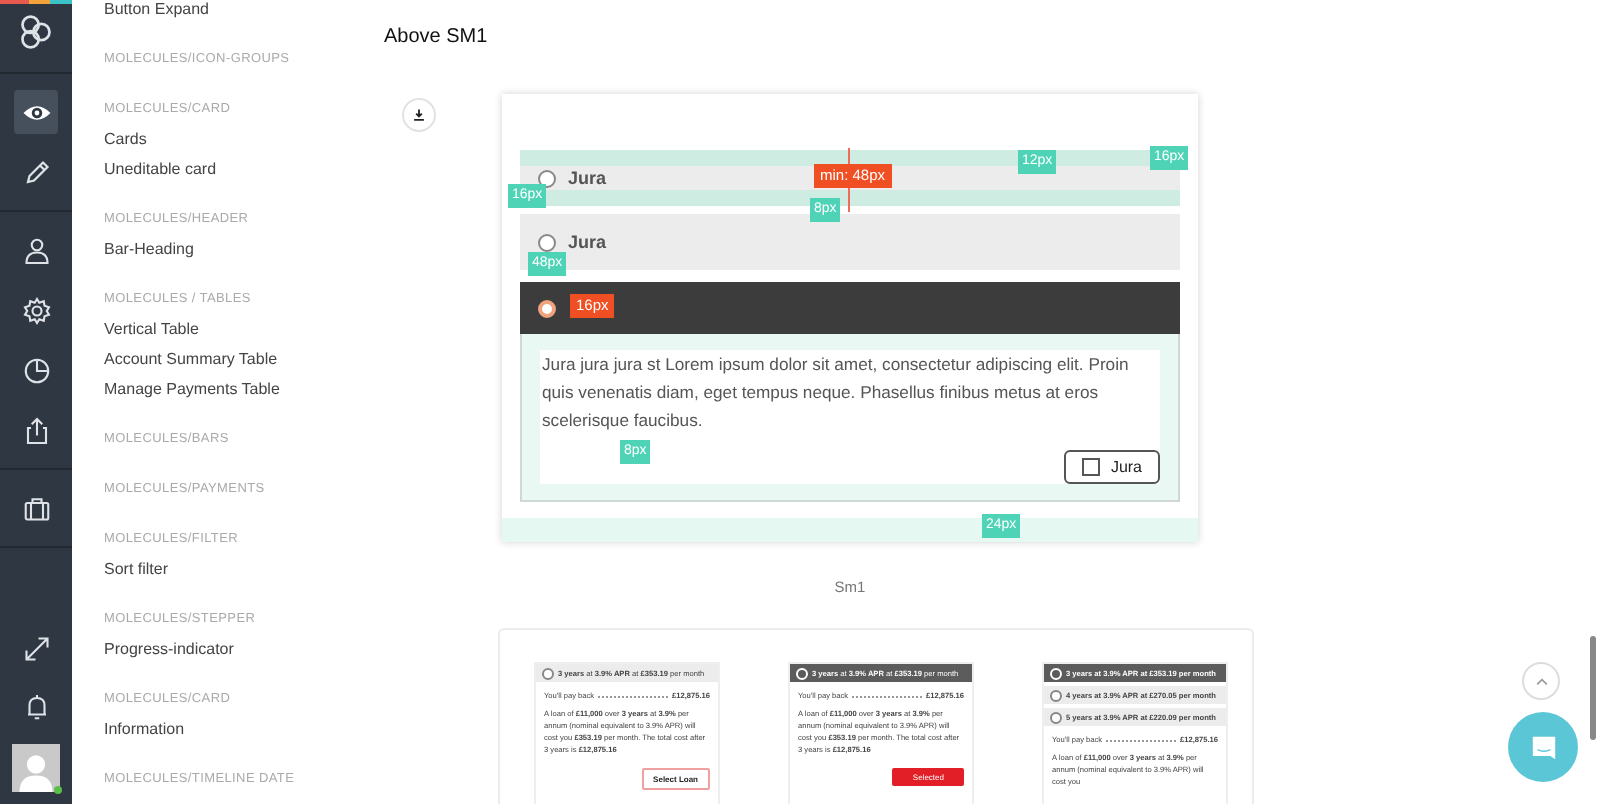  I want to click on nav-link: Information, so click(230, 729).